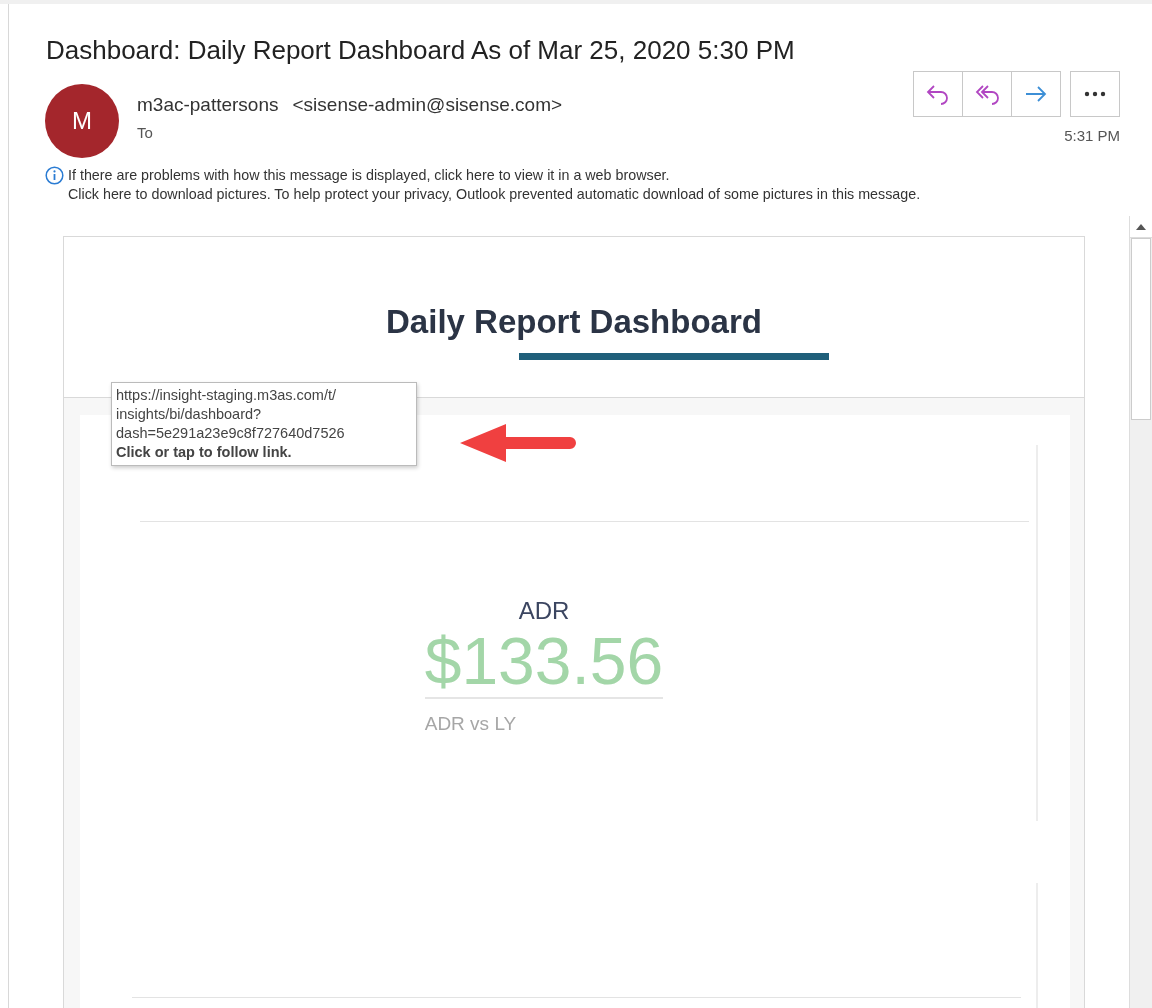 The height and width of the screenshot is (1008, 1152). I want to click on reply-icon, so click(938, 94).